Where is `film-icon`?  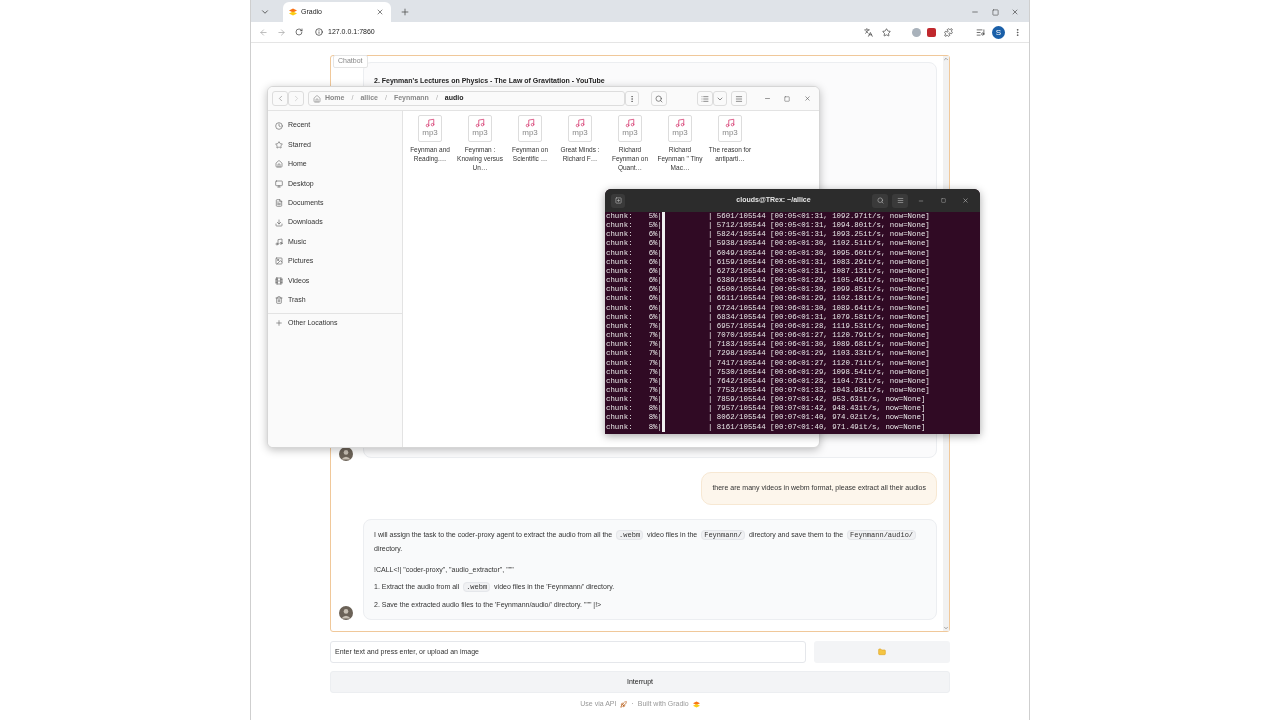 film-icon is located at coordinates (279, 280).